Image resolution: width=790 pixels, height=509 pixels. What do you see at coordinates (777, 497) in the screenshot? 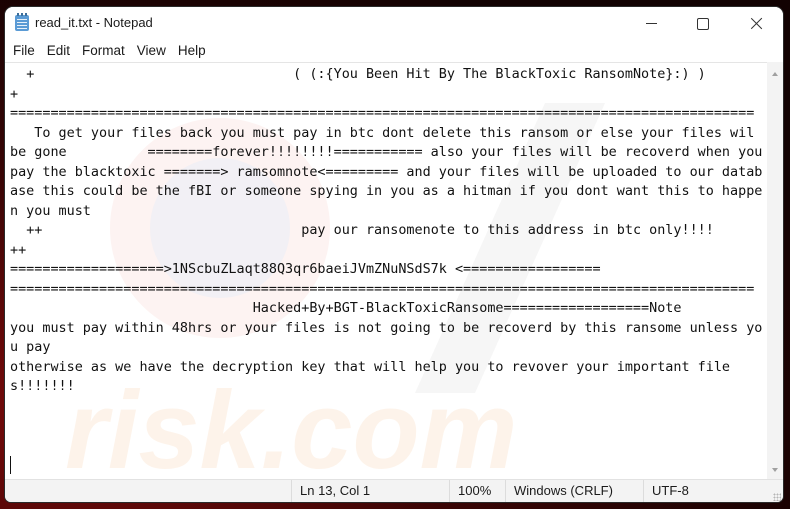
I see `resize-grip-icon` at bounding box center [777, 497].